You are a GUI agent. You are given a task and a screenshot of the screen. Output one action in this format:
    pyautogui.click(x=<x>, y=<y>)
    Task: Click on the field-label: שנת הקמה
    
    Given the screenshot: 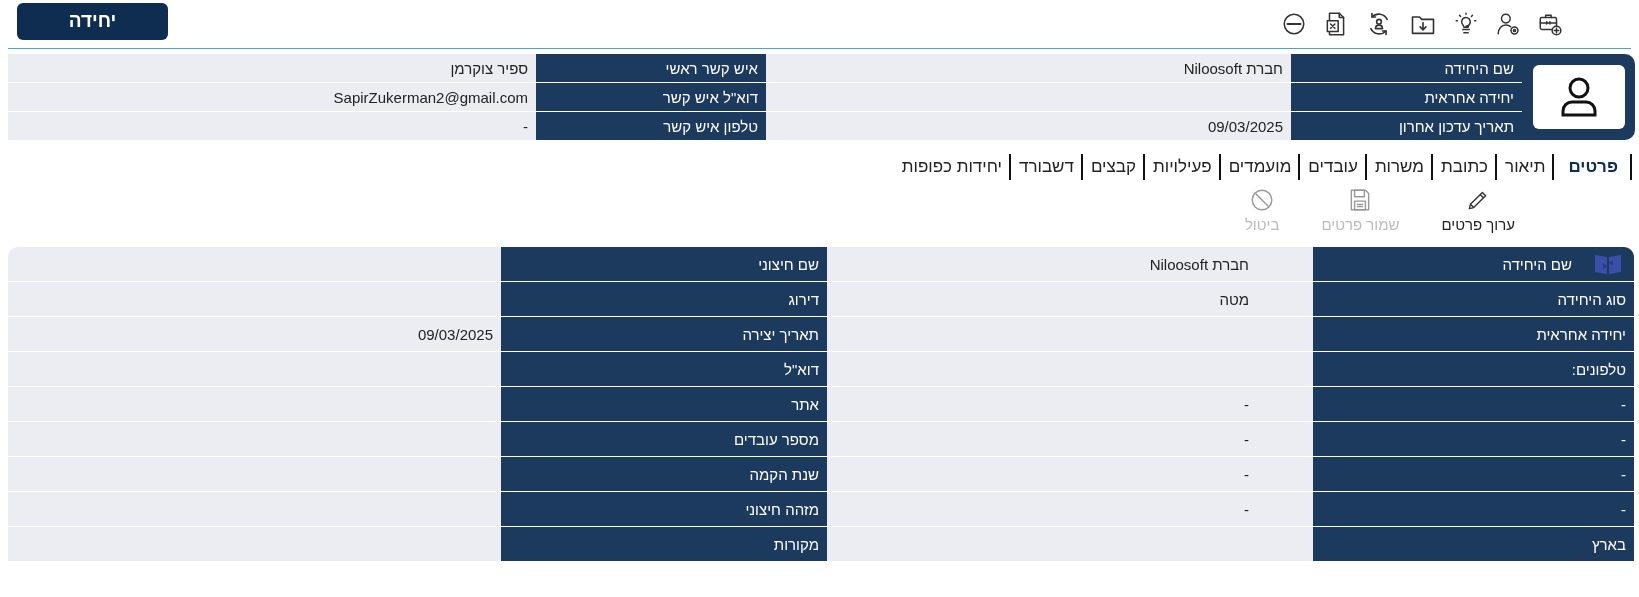 What is the action you would take?
    pyautogui.click(x=664, y=474)
    